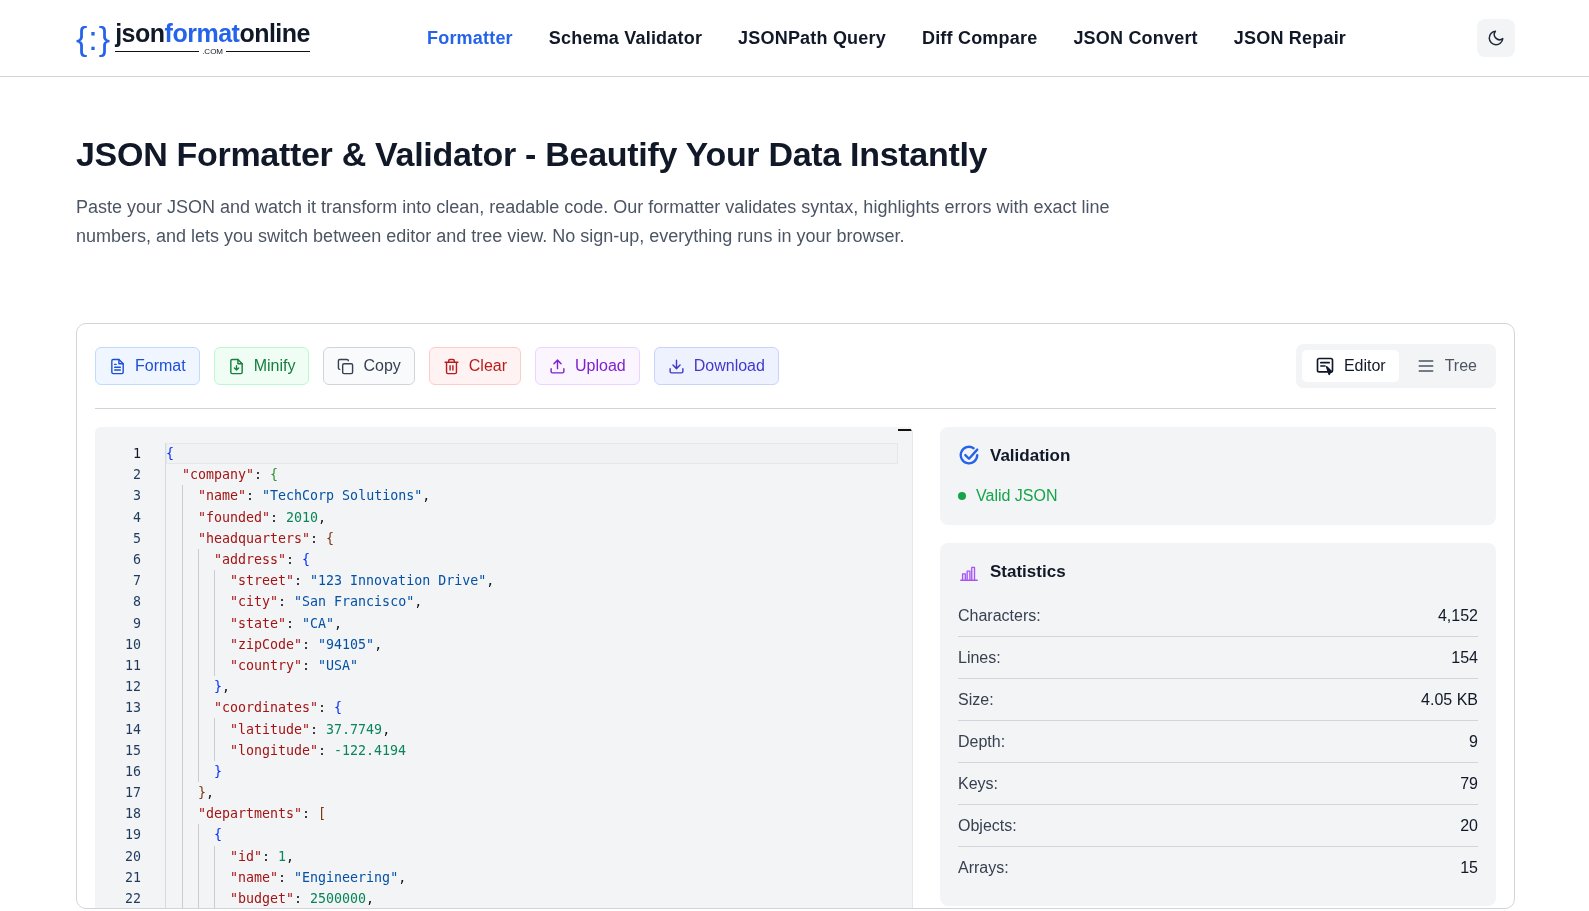  Describe the element at coordinates (1350, 366) in the screenshot. I see `view-tab: Editor` at that location.